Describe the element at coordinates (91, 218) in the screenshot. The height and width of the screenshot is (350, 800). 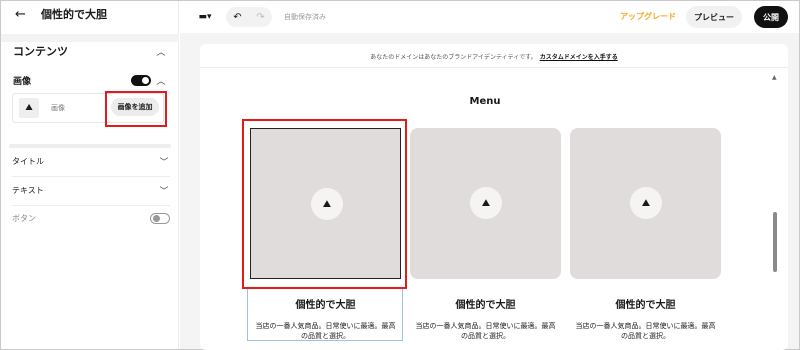
I see `button-toggle-row: ボタン` at that location.